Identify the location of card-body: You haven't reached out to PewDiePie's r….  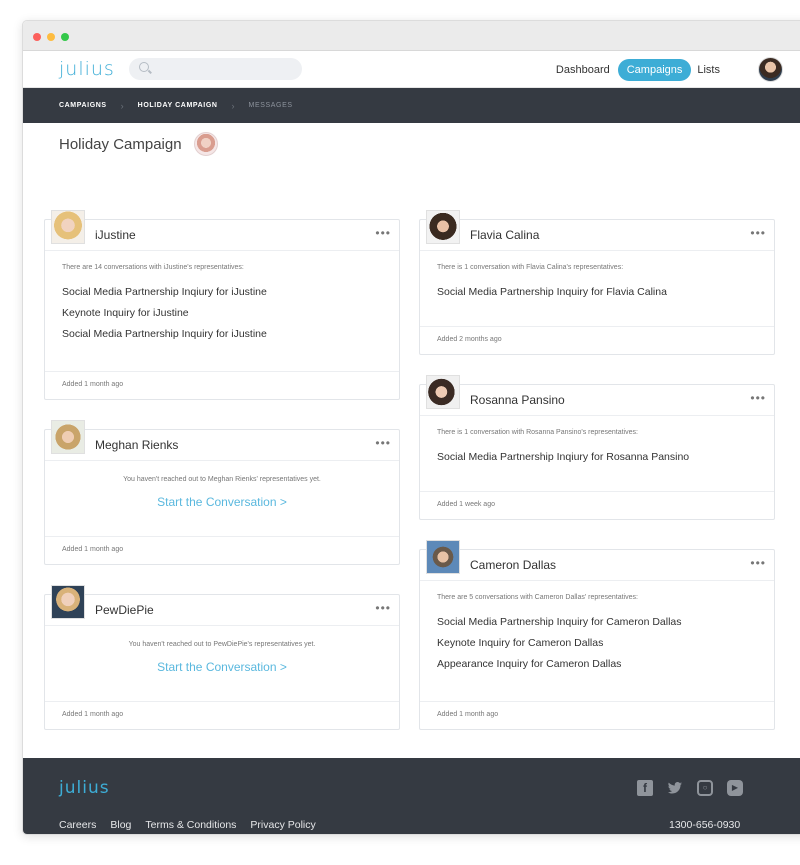
(222, 650).